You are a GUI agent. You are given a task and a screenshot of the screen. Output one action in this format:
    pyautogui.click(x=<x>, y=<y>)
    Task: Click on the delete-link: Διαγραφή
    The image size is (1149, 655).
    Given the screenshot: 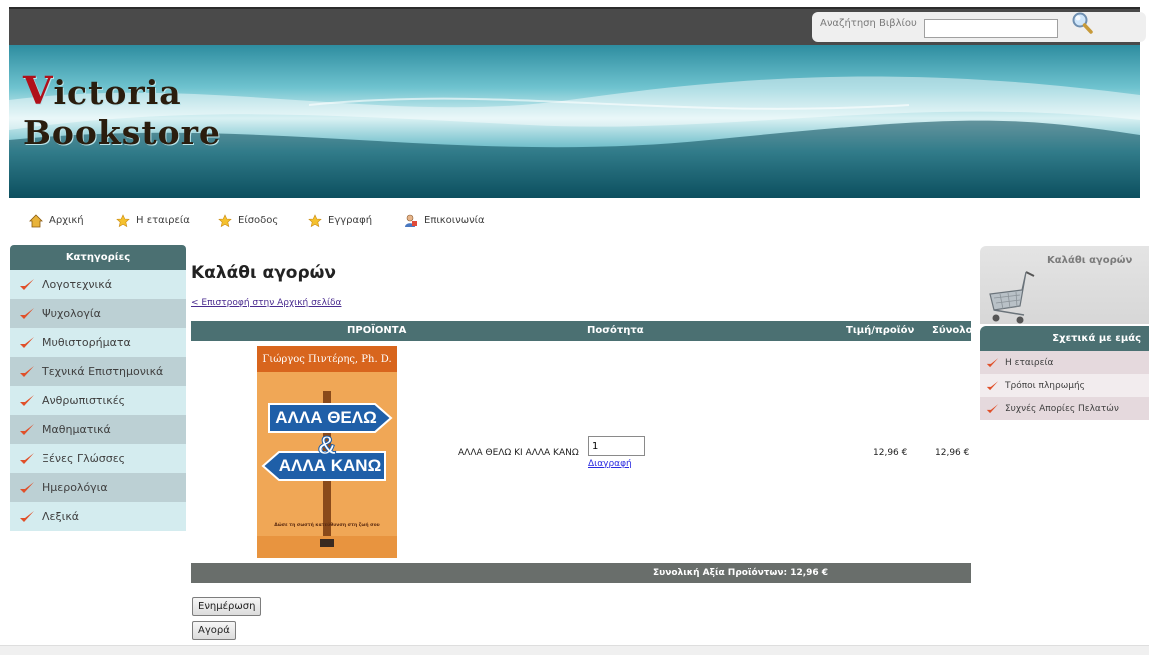 What is the action you would take?
    pyautogui.click(x=610, y=464)
    